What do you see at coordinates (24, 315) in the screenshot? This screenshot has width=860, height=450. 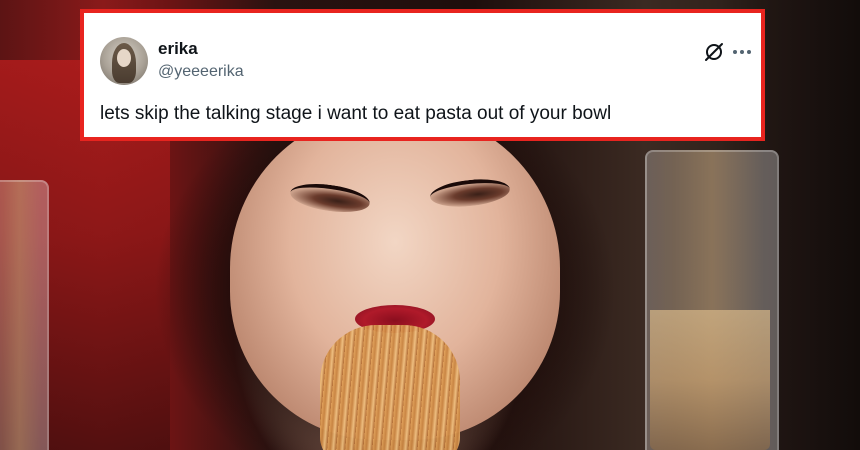 I see `champagne-glass-left` at bounding box center [24, 315].